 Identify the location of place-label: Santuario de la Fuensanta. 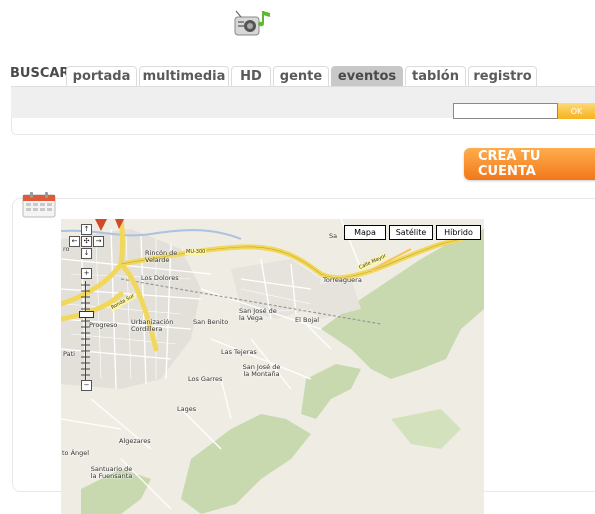
(111, 472).